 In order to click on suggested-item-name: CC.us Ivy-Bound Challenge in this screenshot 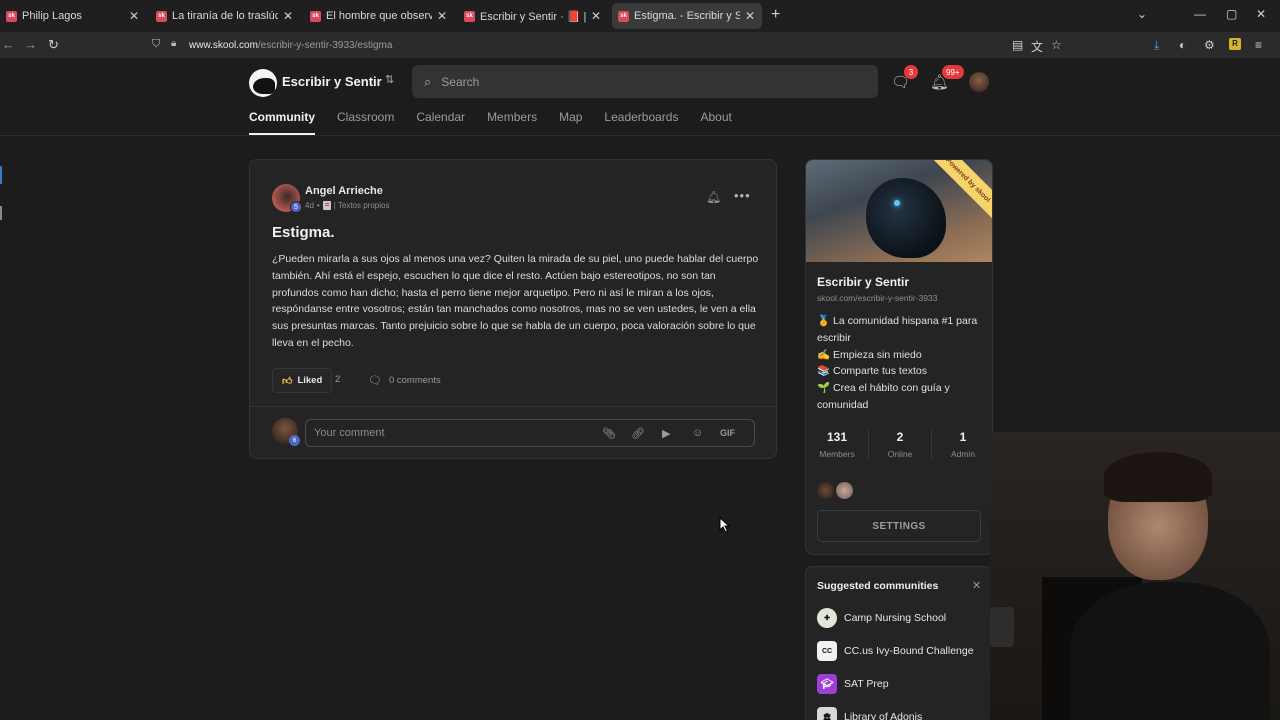, I will do `click(909, 651)`.